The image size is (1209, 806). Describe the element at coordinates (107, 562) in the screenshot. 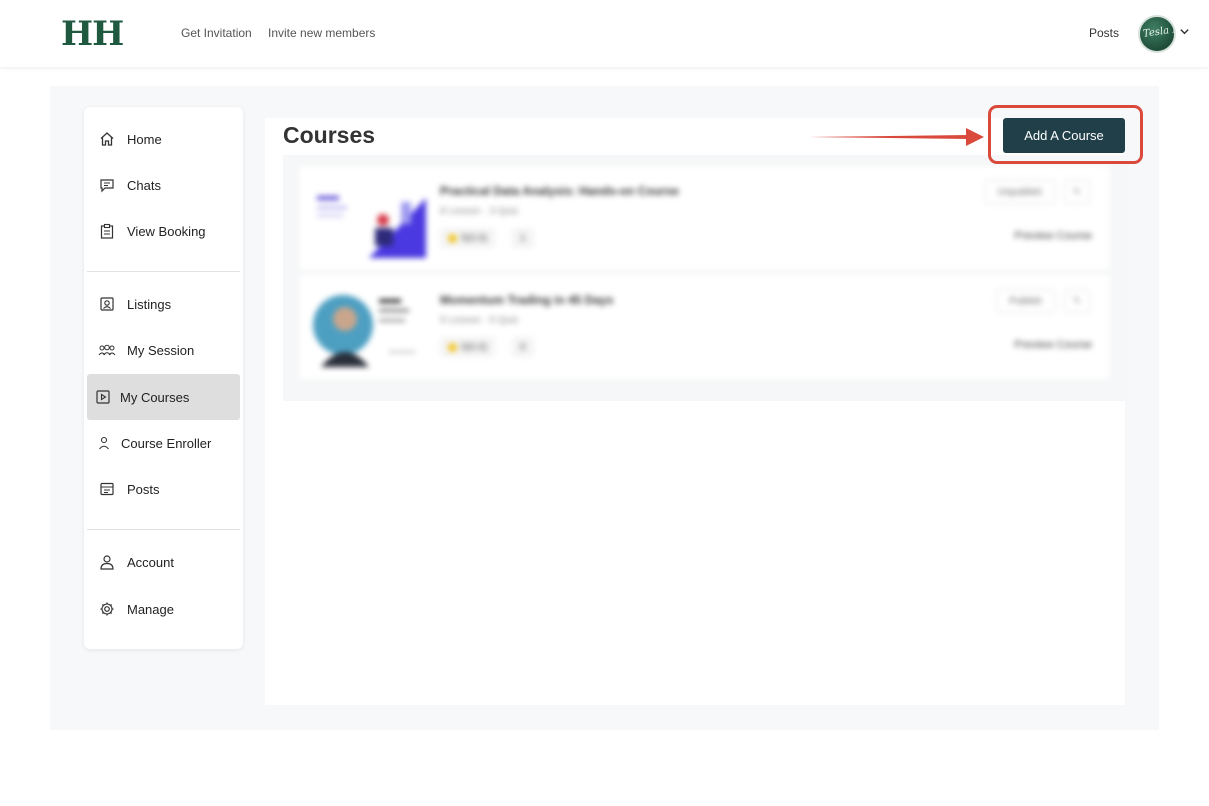

I see `account-icon` at that location.